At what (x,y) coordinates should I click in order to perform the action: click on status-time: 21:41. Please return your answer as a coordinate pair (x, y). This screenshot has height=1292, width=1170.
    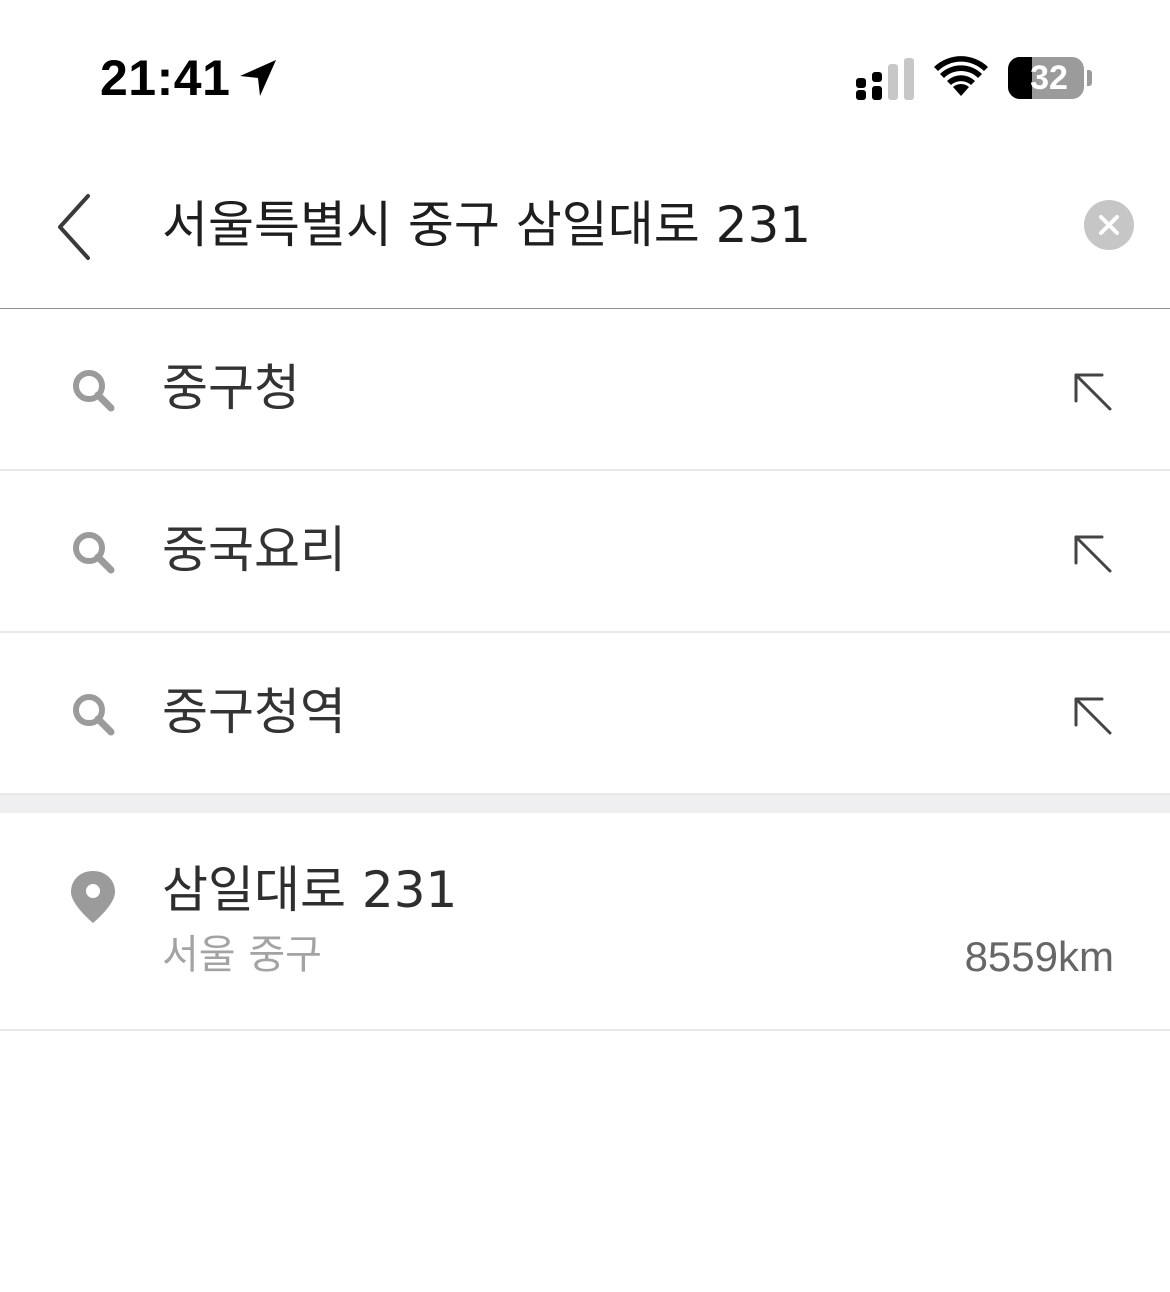
    Looking at the image, I should click on (165, 78).